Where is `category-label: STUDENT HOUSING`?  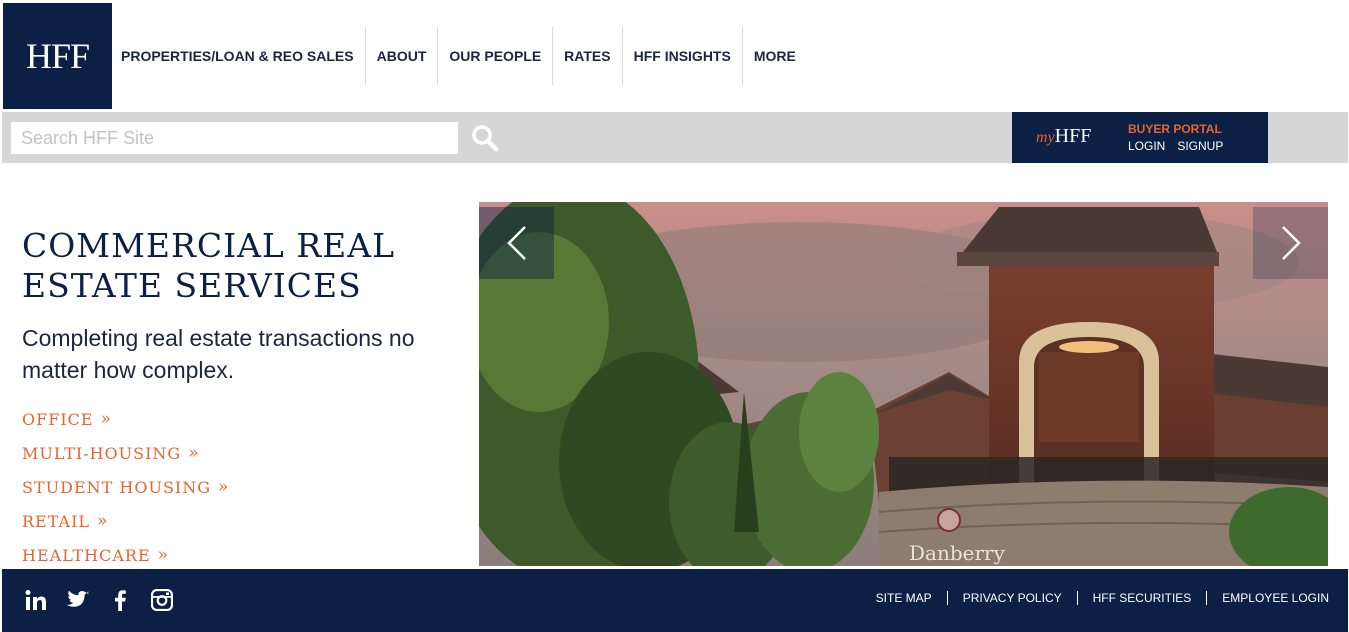 category-label: STUDENT HOUSING is located at coordinates (116, 487).